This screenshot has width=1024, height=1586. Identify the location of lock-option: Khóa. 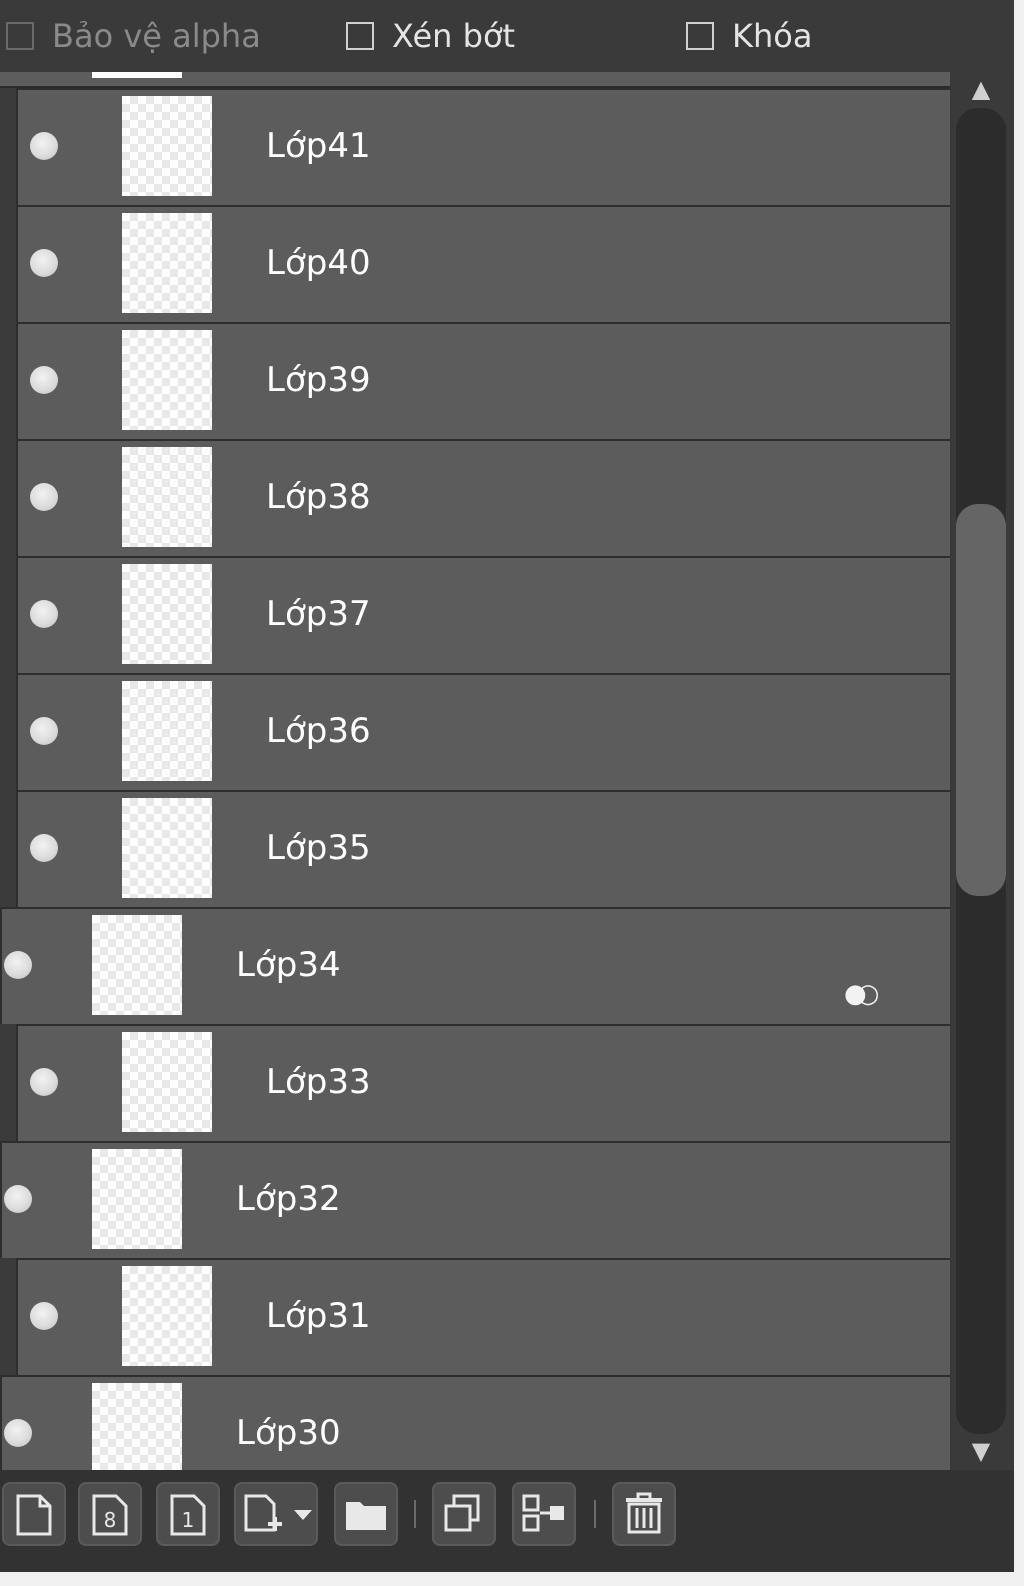
(749, 36).